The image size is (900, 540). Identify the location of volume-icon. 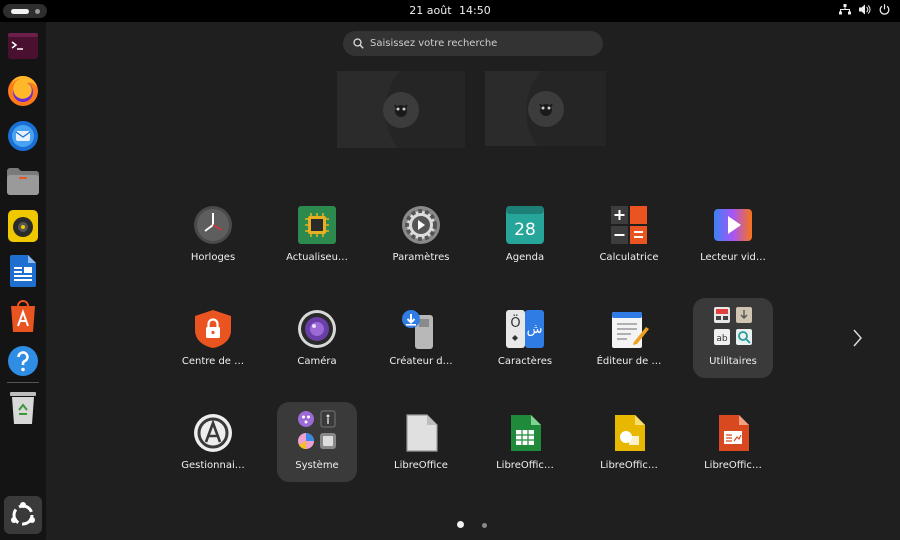
(865, 9).